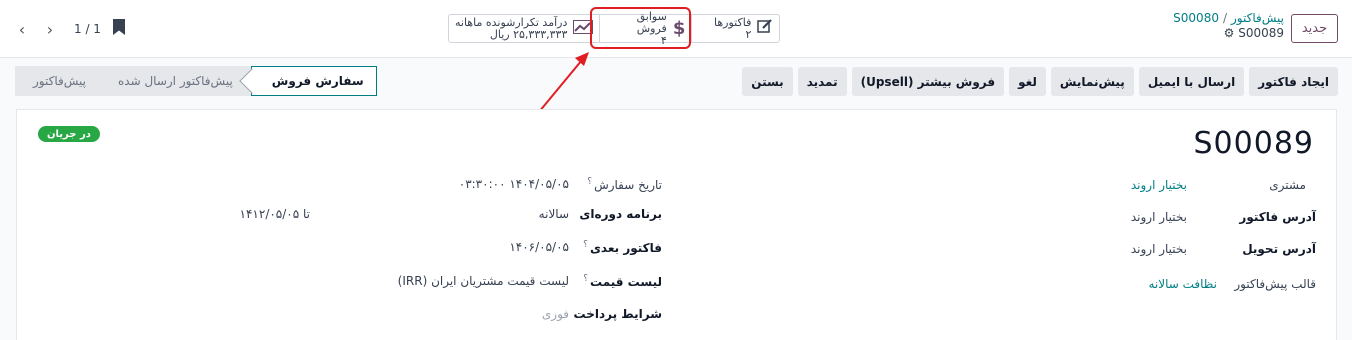  I want to click on customer-label: مشتری, so click(1287, 185).